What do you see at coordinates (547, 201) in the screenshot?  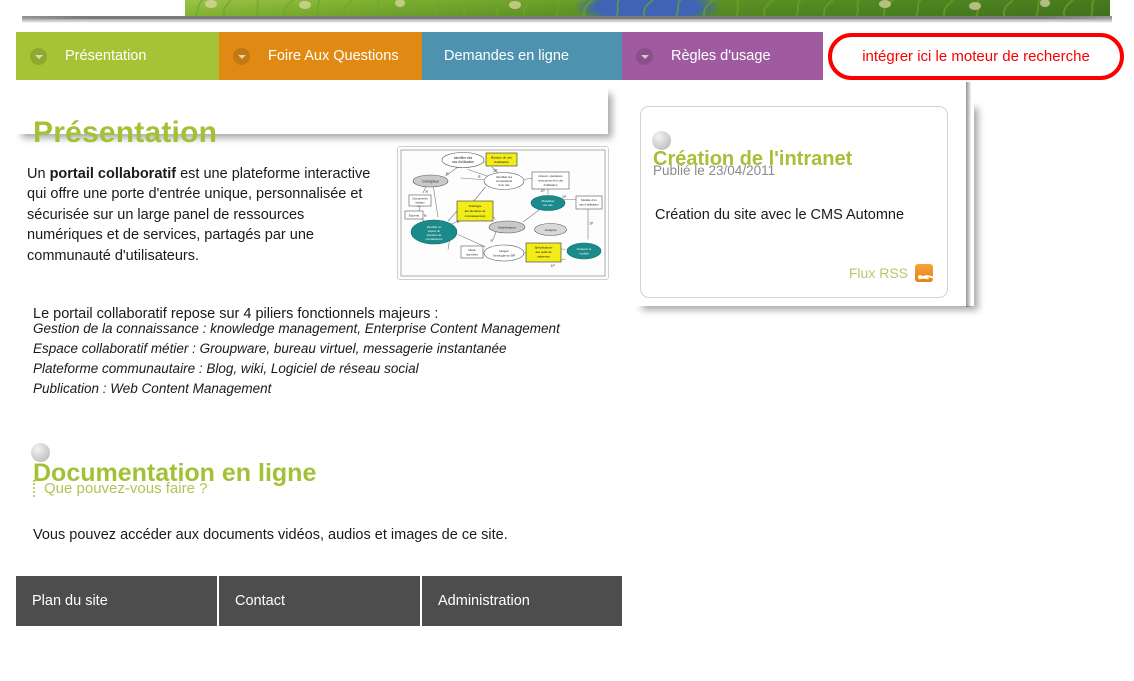 I see `svg-text: Modéliser` at bounding box center [547, 201].